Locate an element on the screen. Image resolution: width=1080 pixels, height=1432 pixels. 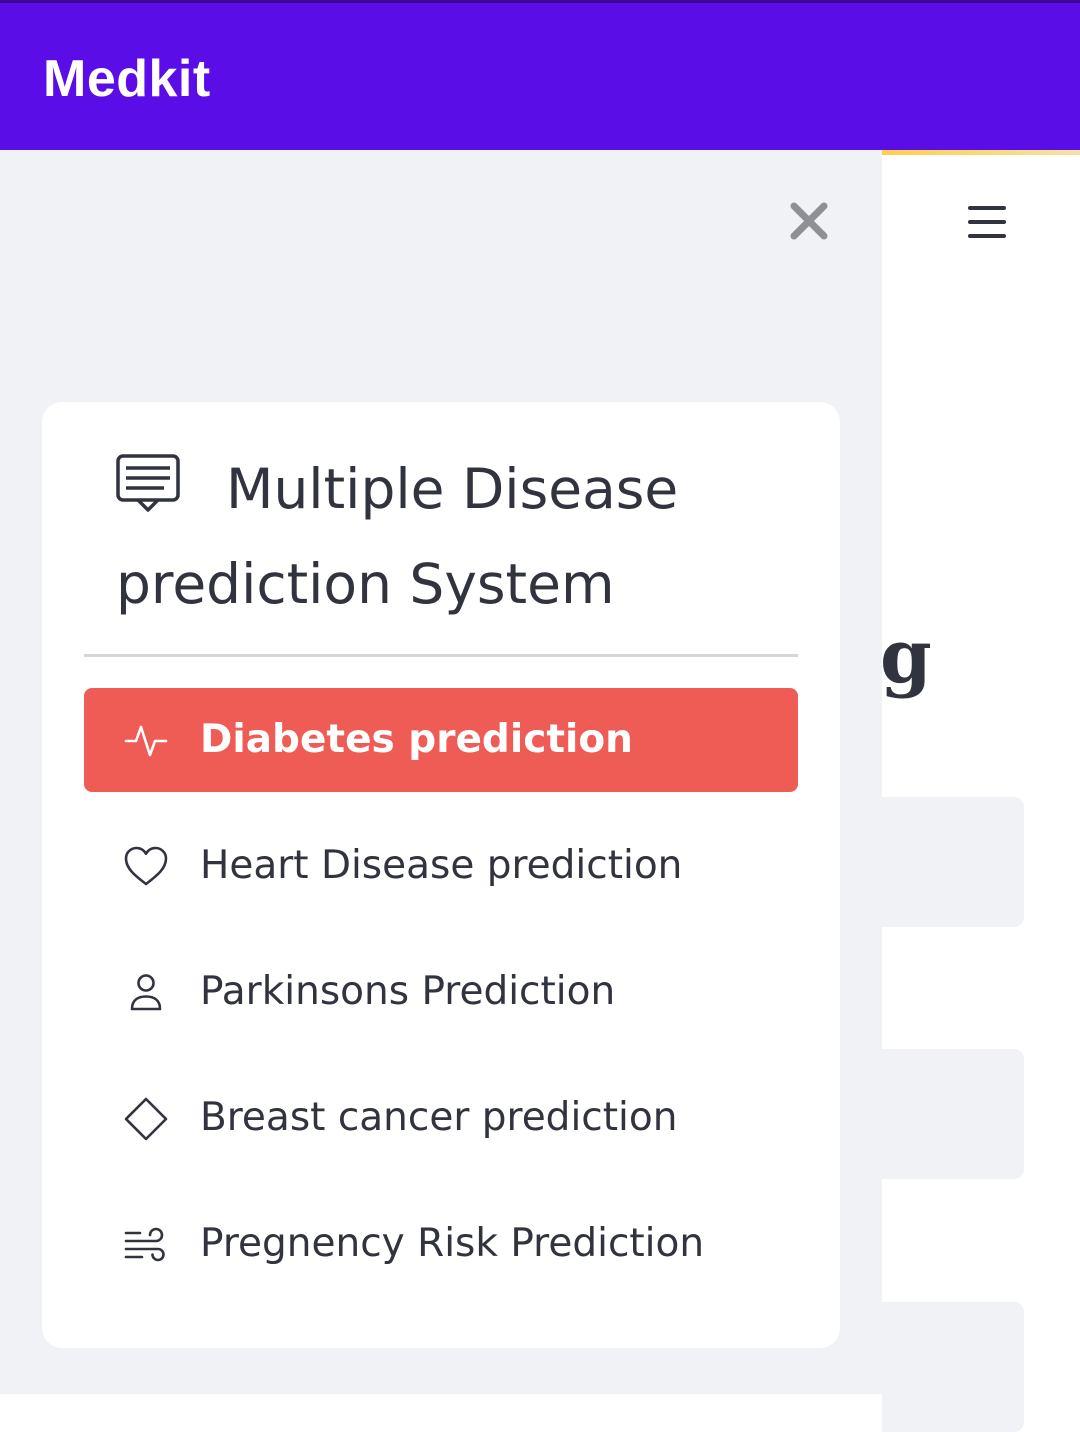
menu-item-diabetes-prediction: Diabetes prediction is located at coordinates (441, 740).